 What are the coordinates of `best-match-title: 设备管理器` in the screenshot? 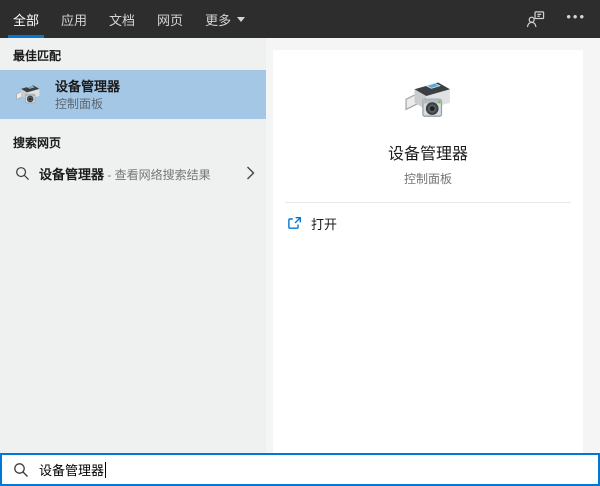 It's located at (88, 86).